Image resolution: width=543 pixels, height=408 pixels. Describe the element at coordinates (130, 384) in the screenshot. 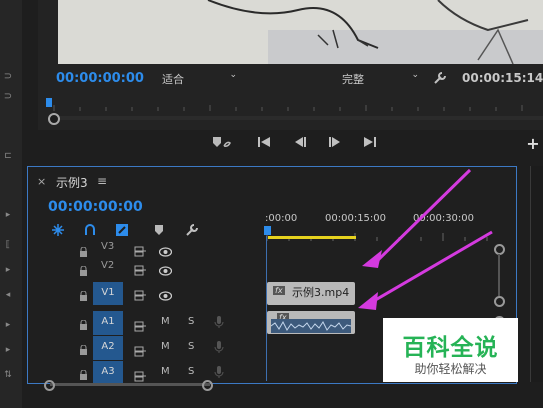

I see `h-scroll-track` at that location.